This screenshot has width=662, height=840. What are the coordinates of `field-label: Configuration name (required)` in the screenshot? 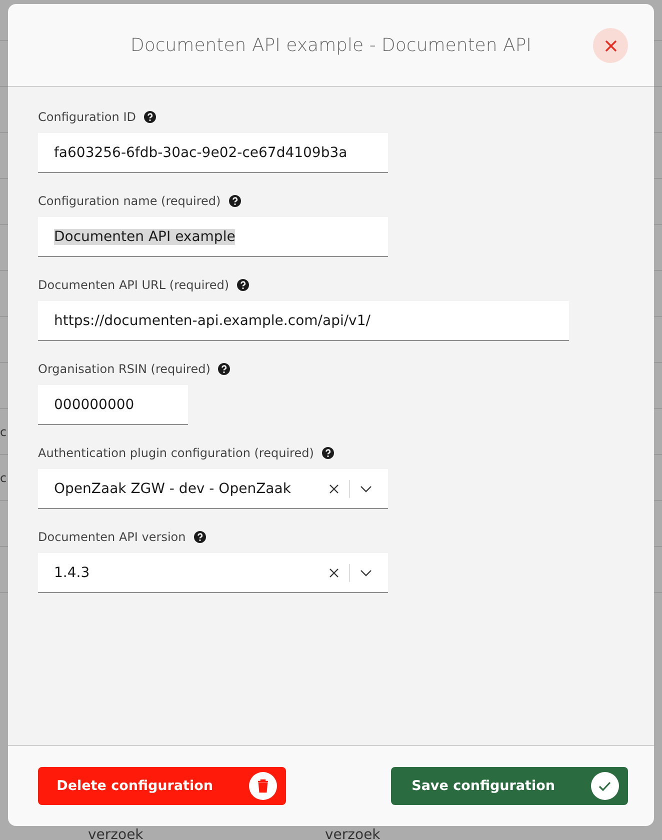 It's located at (129, 201).